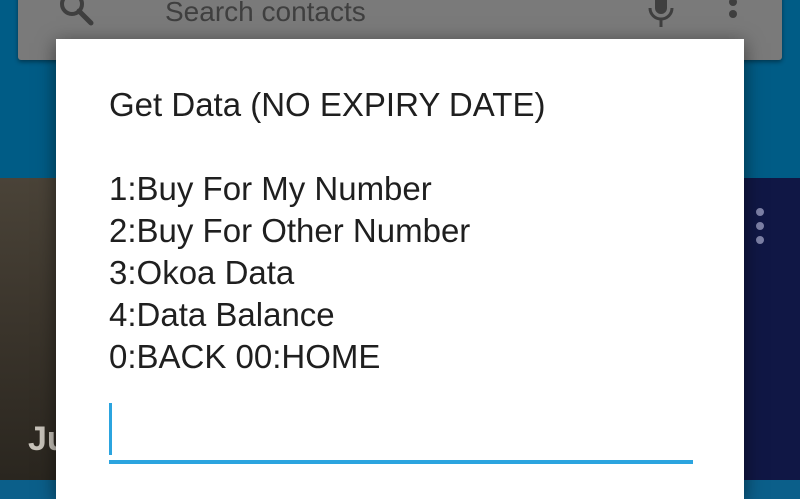 Image resolution: width=800 pixels, height=499 pixels. Describe the element at coordinates (222, 314) in the screenshot. I see `menu-option: 4:Data Balance` at that location.